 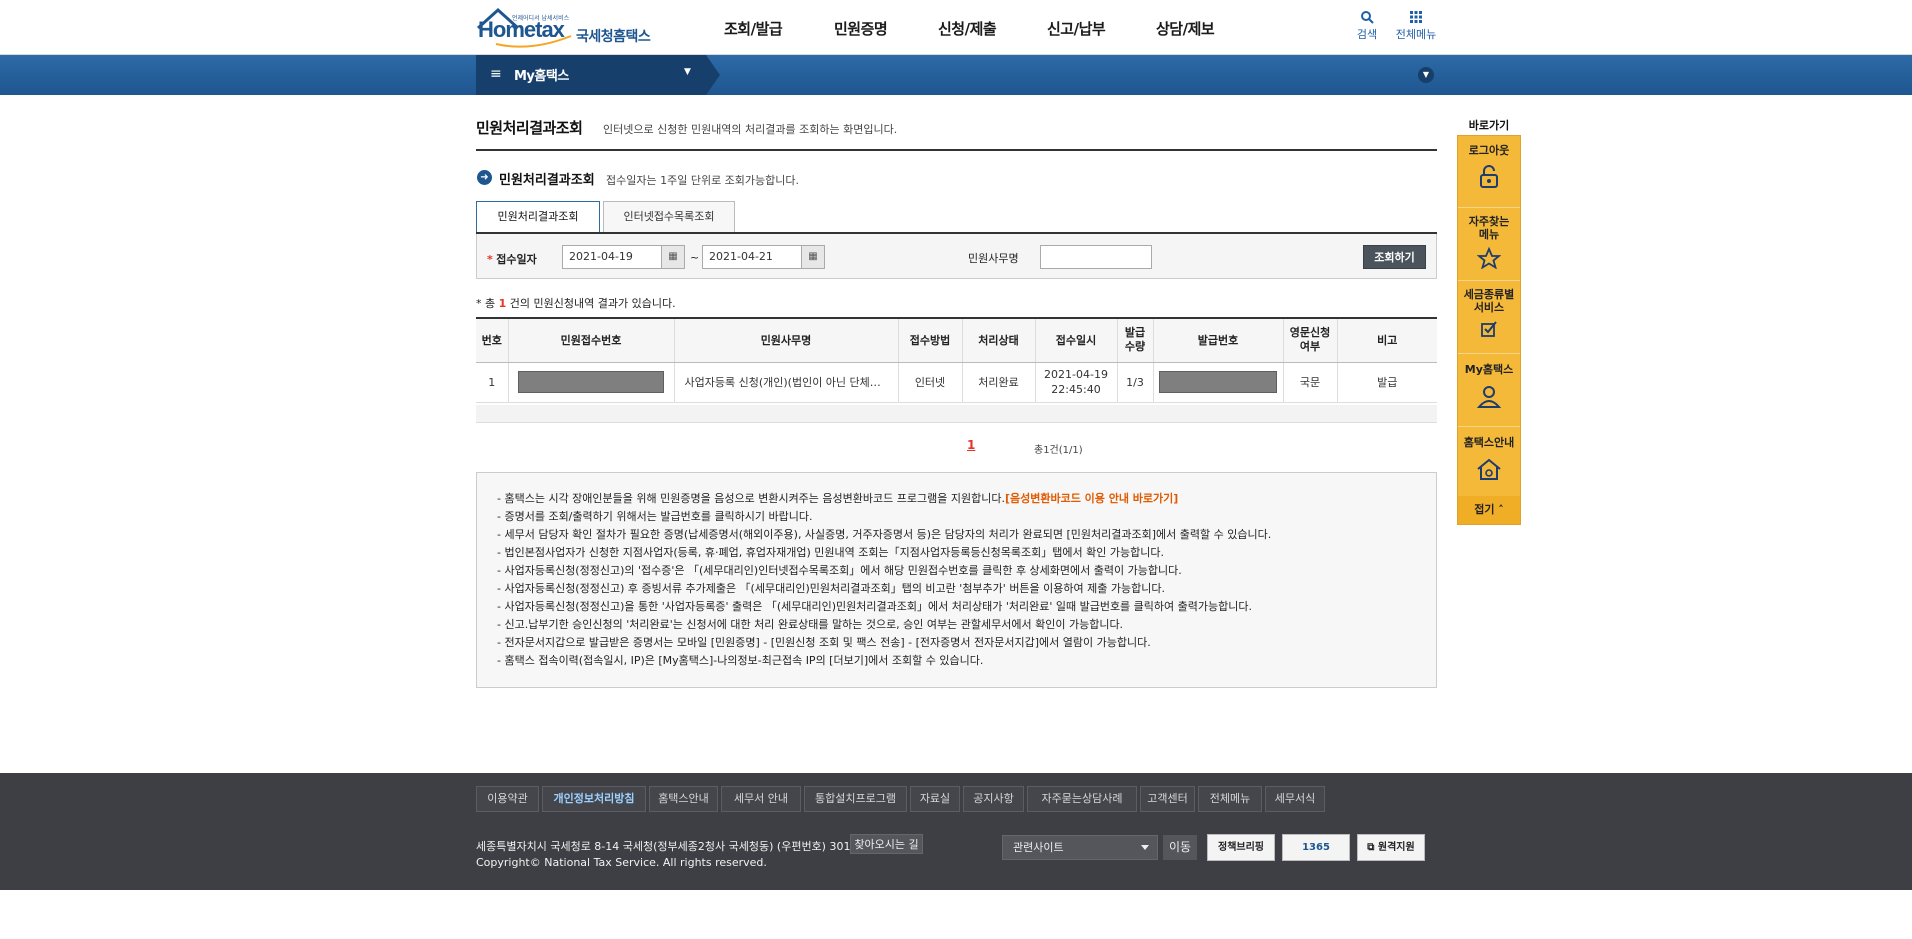 What do you see at coordinates (613, 37) in the screenshot?
I see `logo-subtitle: 국세청홈택스` at bounding box center [613, 37].